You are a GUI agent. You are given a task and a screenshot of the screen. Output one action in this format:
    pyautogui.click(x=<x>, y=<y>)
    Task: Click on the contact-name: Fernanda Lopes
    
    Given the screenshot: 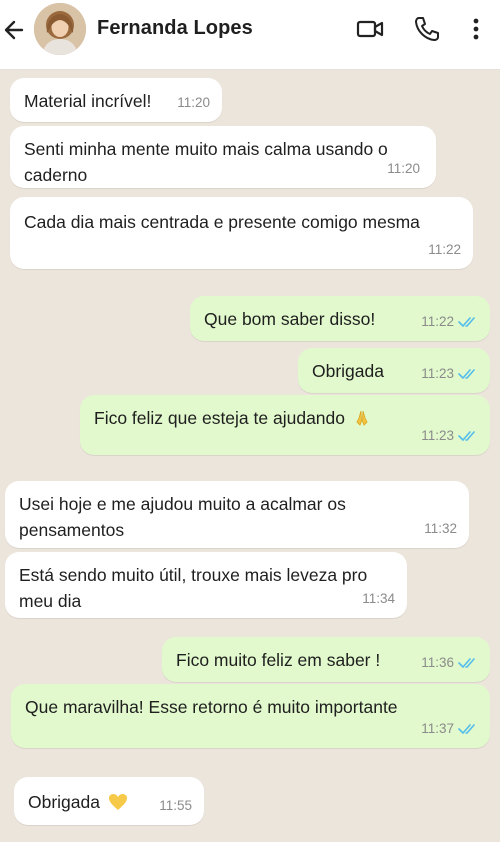 What is the action you would take?
    pyautogui.click(x=175, y=28)
    